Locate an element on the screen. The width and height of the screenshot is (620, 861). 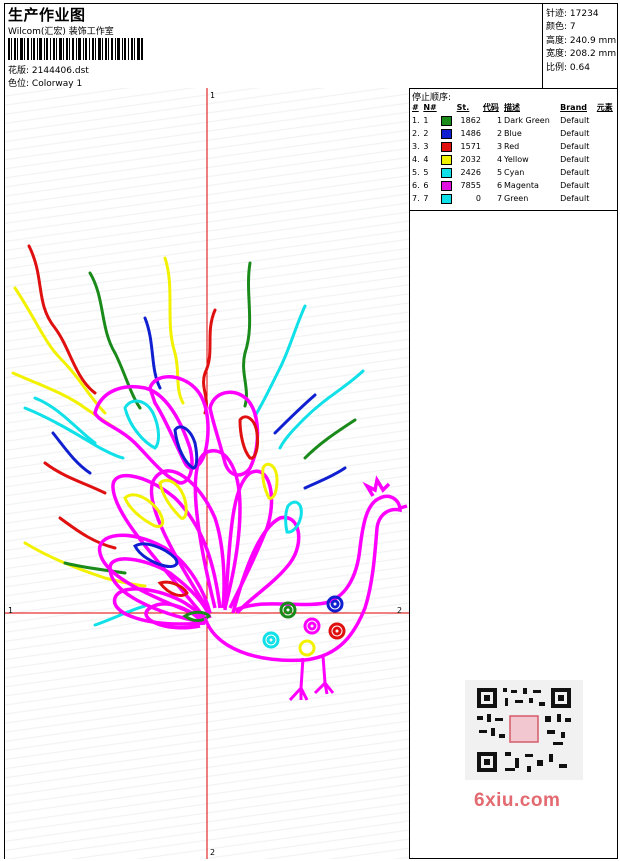
table-row: 6. 6 7855 6 Magenta Default is located at coordinates (514, 185).